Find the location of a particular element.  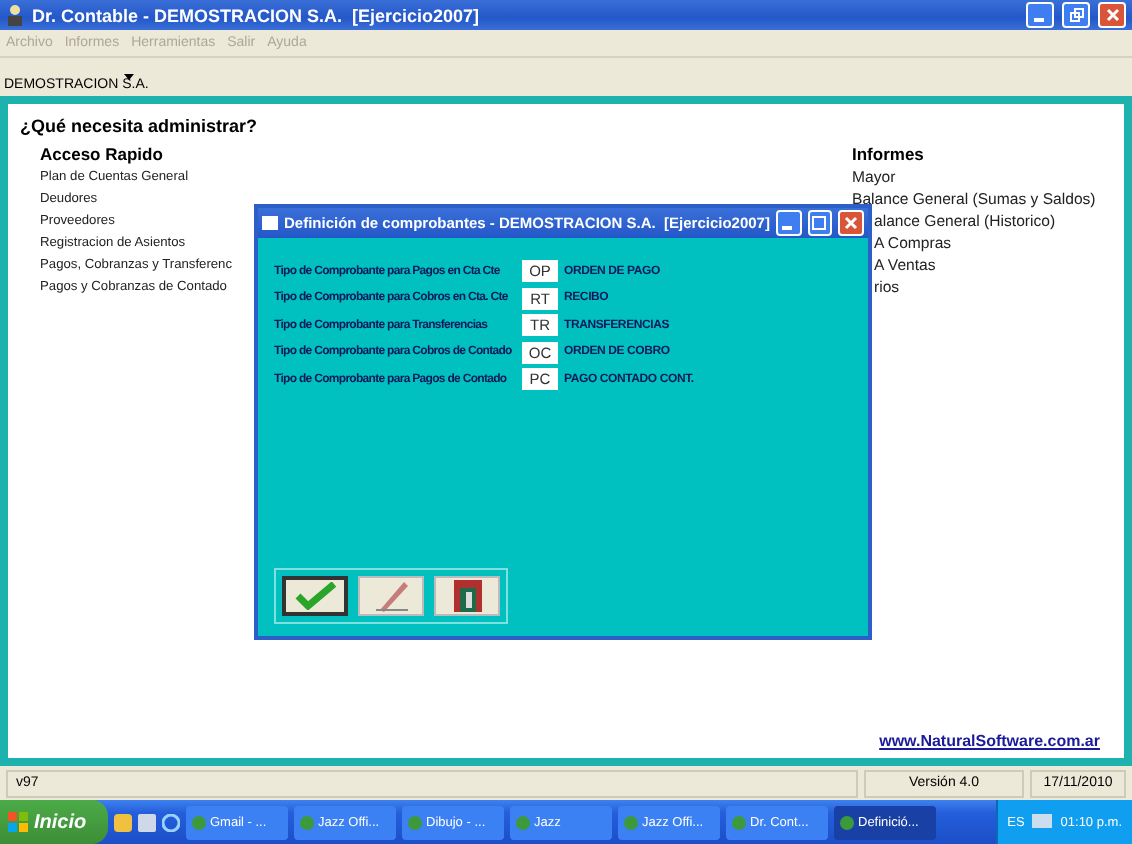

column-title: Acceso Rapido is located at coordinates (102, 154).